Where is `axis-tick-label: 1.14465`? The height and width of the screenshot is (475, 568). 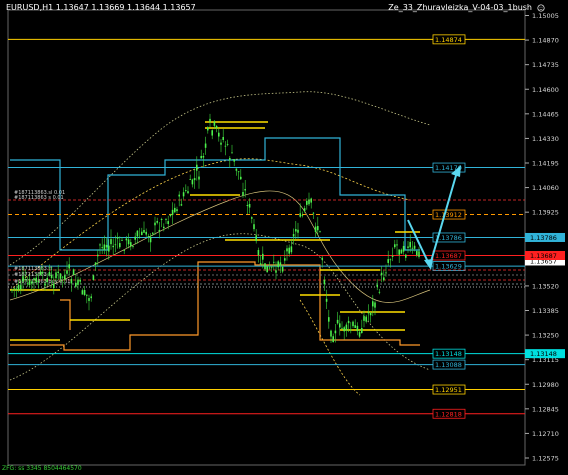 axis-tick-label: 1.14465 is located at coordinates (545, 114).